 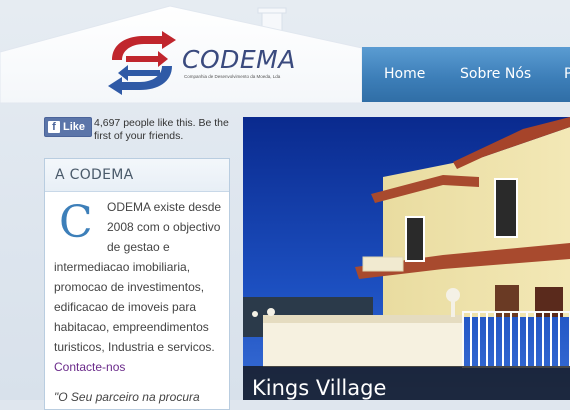 What do you see at coordinates (164, 207) in the screenshot?
I see `about-text-line: ODEMA existe desde` at bounding box center [164, 207].